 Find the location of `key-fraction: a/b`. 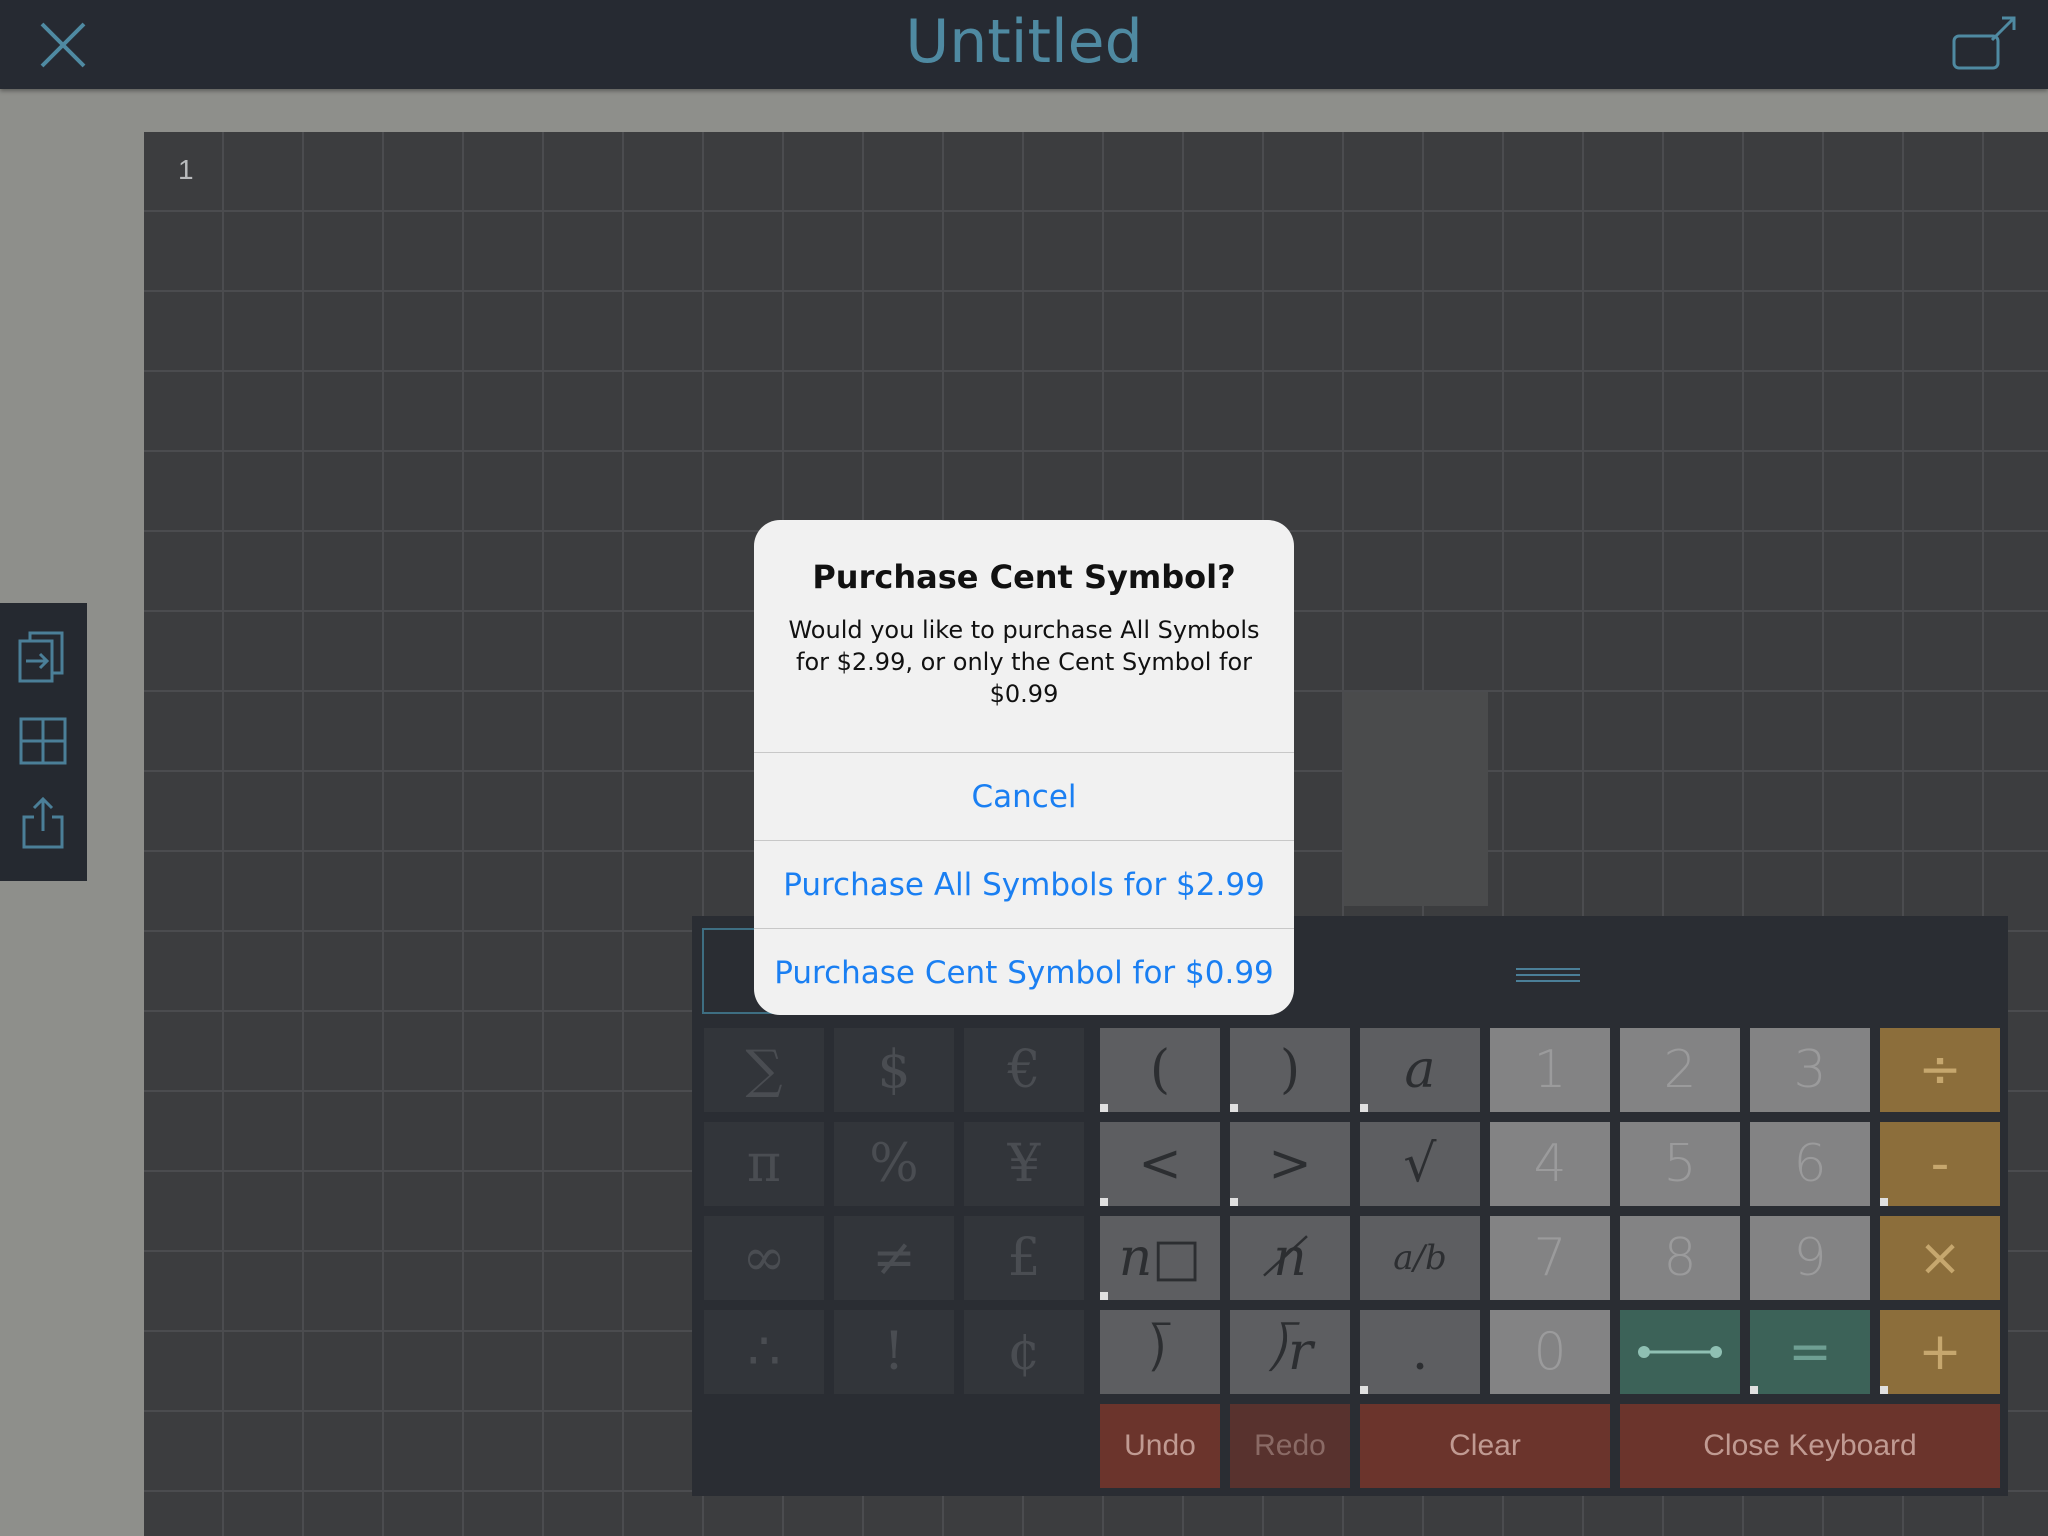

key-fraction: a/b is located at coordinates (1420, 1258).